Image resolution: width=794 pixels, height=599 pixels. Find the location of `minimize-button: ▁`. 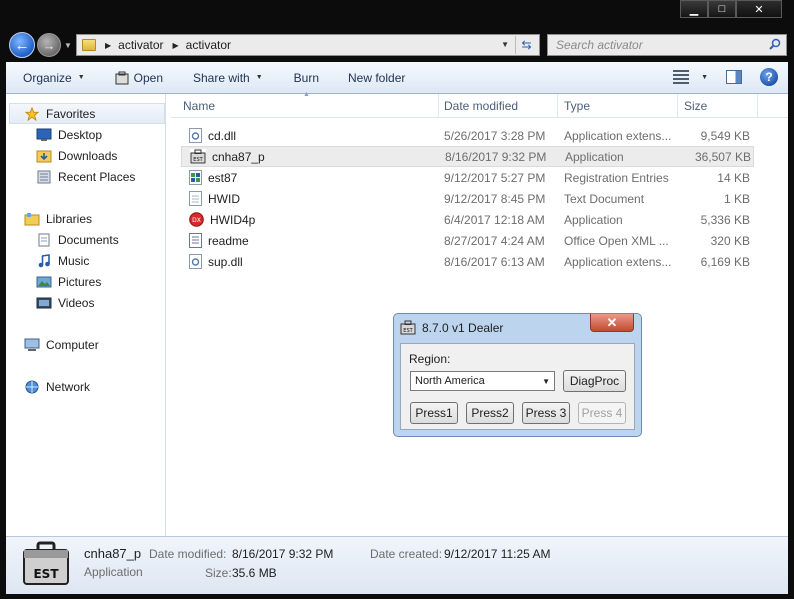

minimize-button: ▁ is located at coordinates (694, 9).